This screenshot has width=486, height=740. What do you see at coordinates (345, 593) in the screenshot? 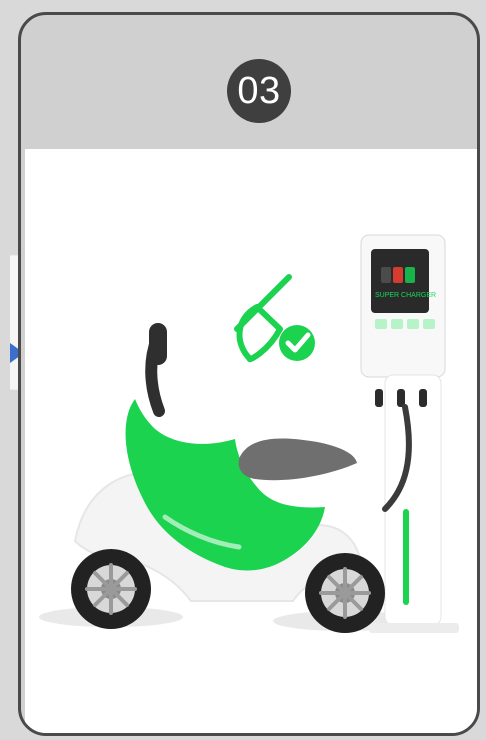
I see `rear-wheel` at bounding box center [345, 593].